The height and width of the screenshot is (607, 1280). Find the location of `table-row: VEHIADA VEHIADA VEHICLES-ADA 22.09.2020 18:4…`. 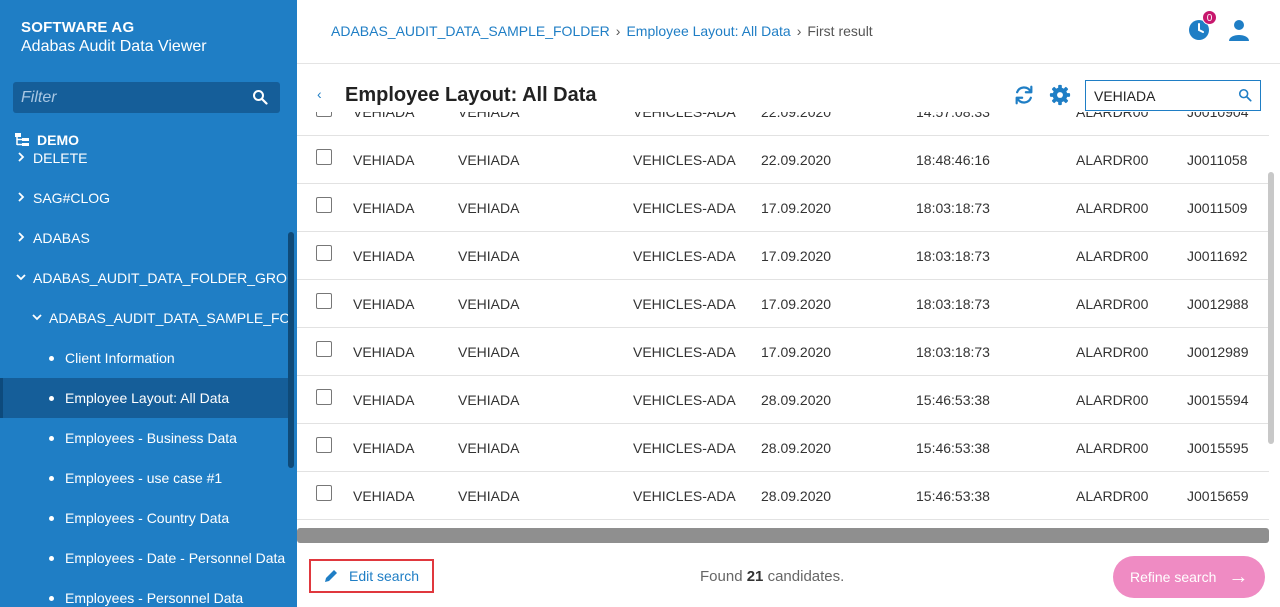

table-row: VEHIADA VEHIADA VEHICLES-ADA 22.09.2020 18:4… is located at coordinates (783, 160).